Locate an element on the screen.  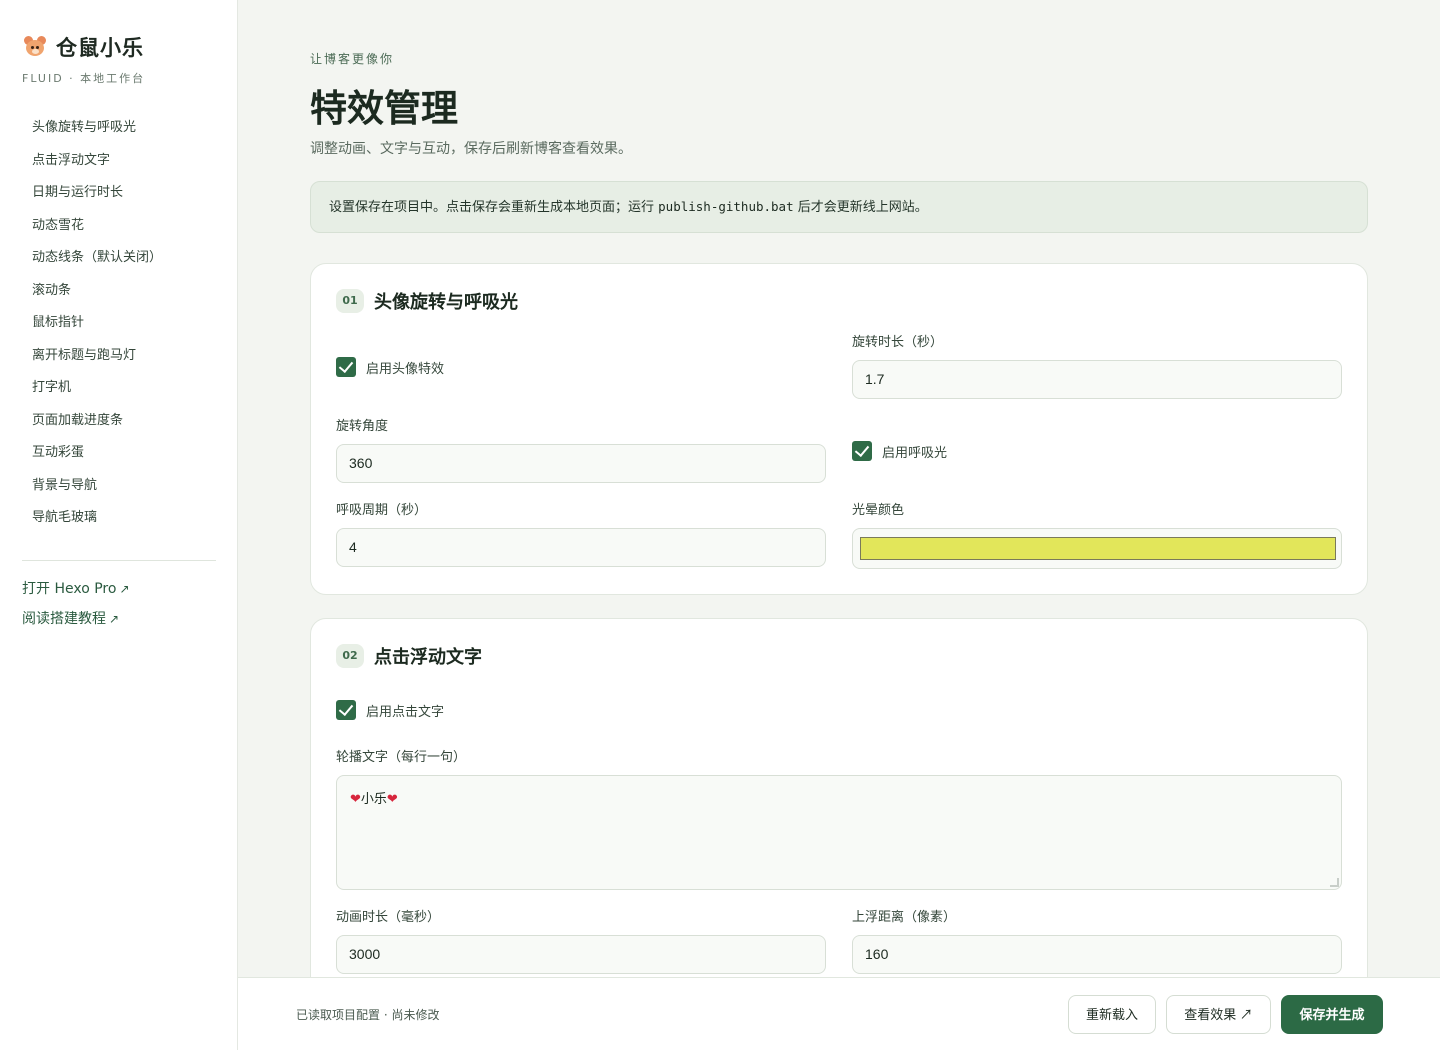
sidebar-item-leave-title: 离开标题与跑马灯 is located at coordinates (97, 356).